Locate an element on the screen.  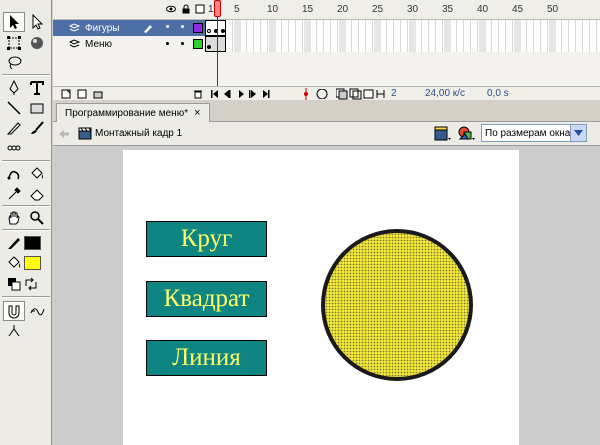
eraser-icon is located at coordinates (37, 195).